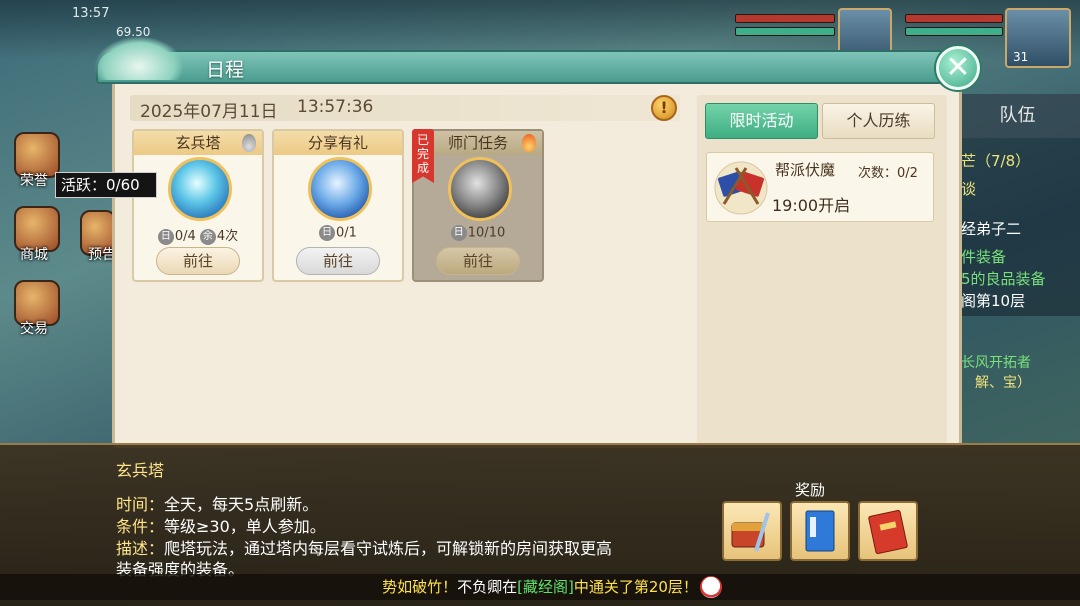 The image size is (1080, 606). What do you see at coordinates (34, 255) in the screenshot?
I see `side-label-shop: 商城` at bounding box center [34, 255].